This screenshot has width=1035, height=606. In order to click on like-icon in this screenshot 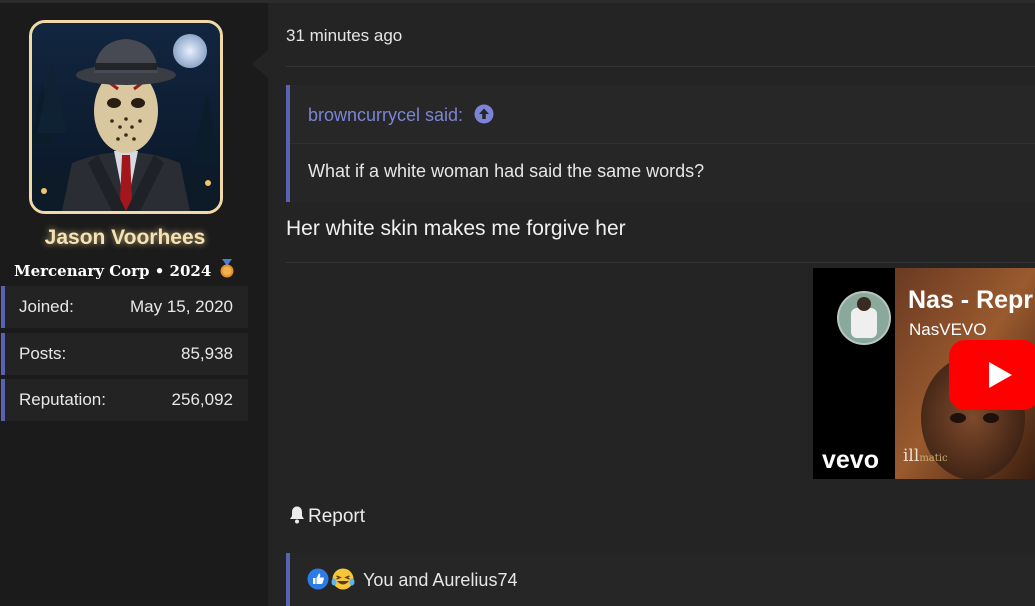, I will do `click(318, 579)`.